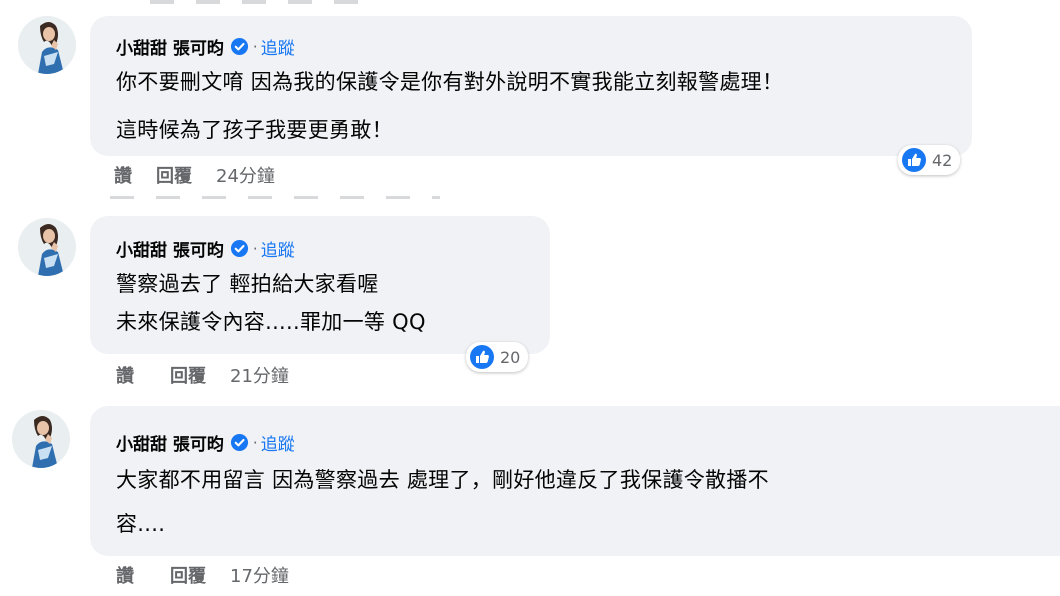 The width and height of the screenshot is (1060, 596). Describe the element at coordinates (245, 175) in the screenshot. I see `comment-timestamp: 24分鐘` at that location.